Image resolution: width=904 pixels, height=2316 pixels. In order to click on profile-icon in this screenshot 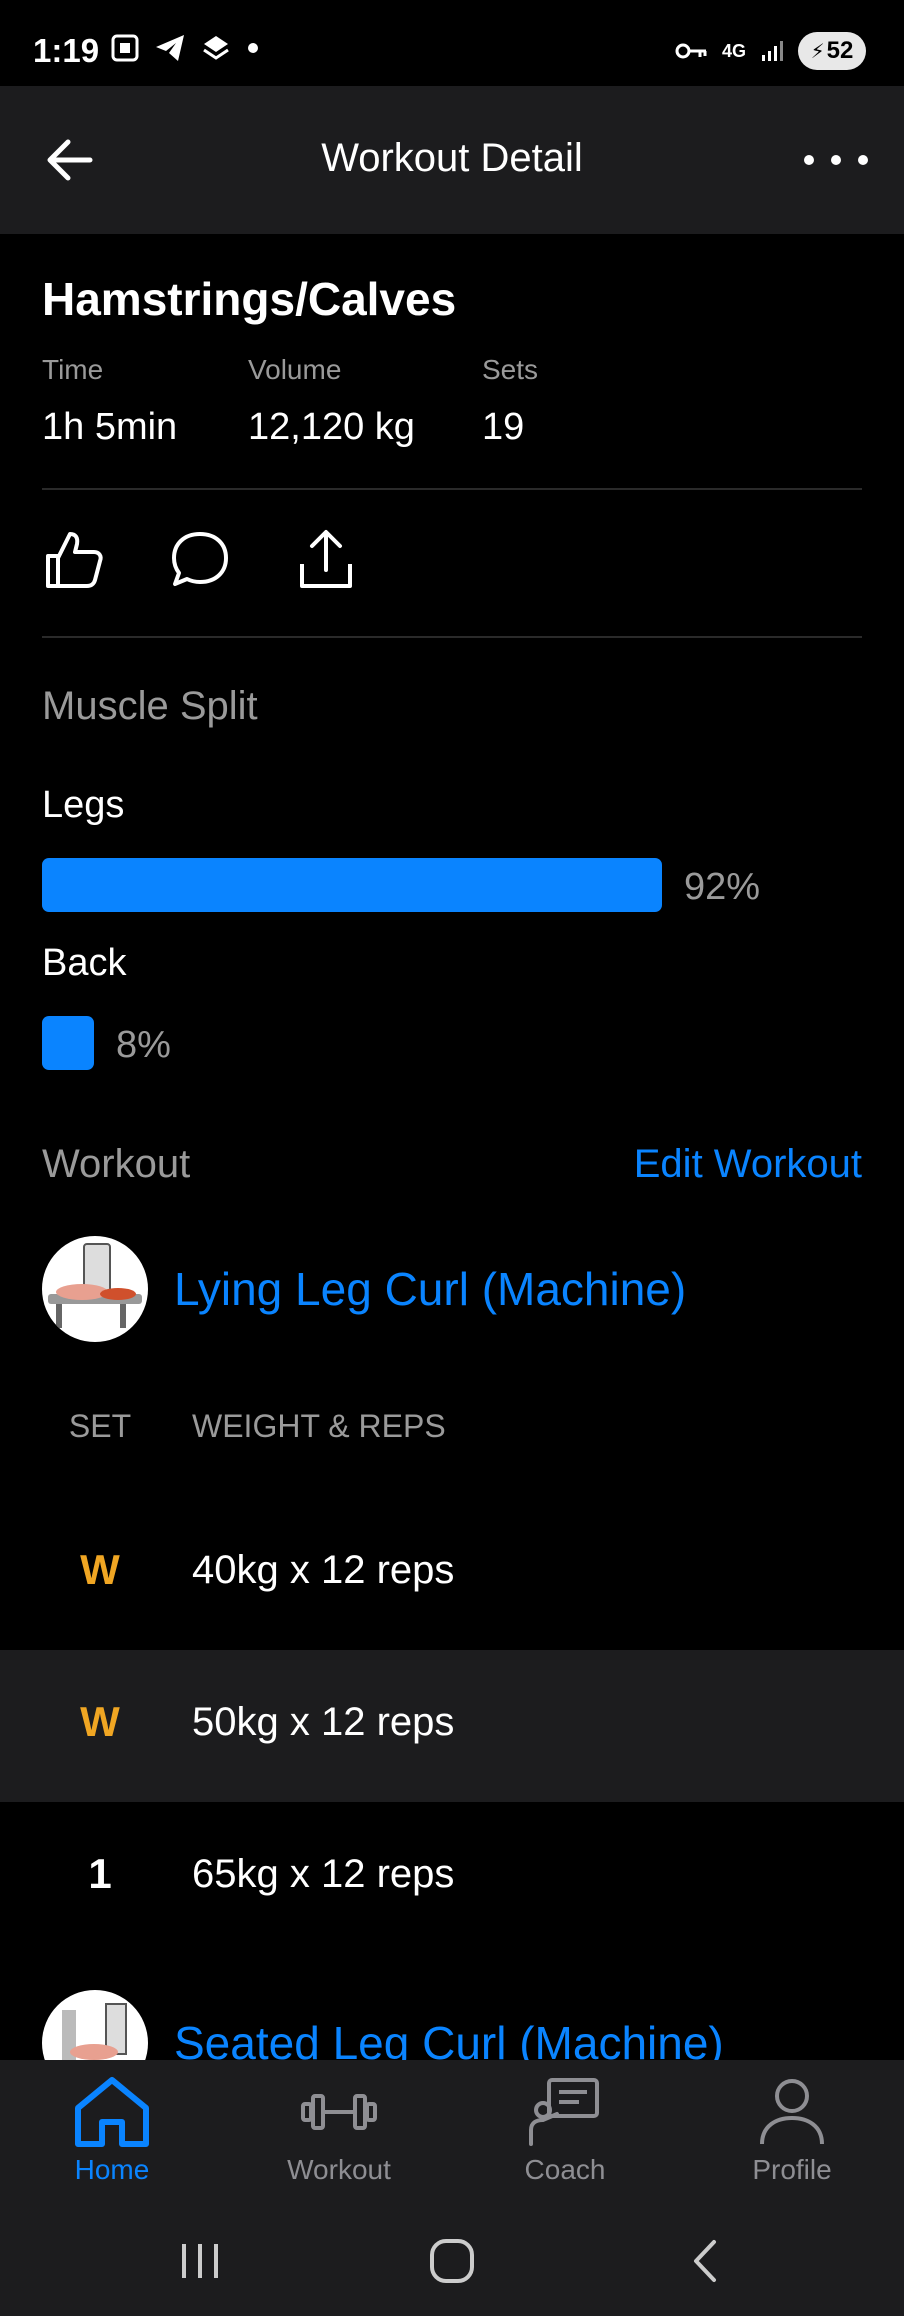, I will do `click(792, 2112)`.